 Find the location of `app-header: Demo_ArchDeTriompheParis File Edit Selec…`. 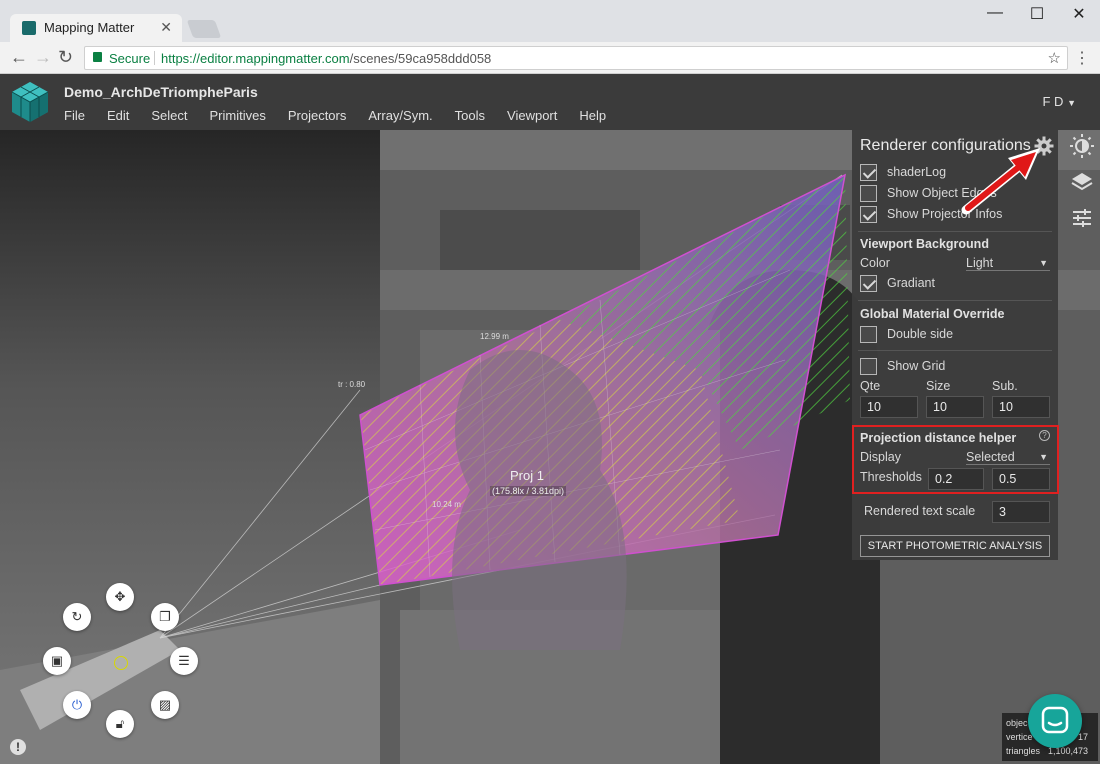

app-header: Demo_ArchDeTriompheParis File Edit Selec… is located at coordinates (550, 102).